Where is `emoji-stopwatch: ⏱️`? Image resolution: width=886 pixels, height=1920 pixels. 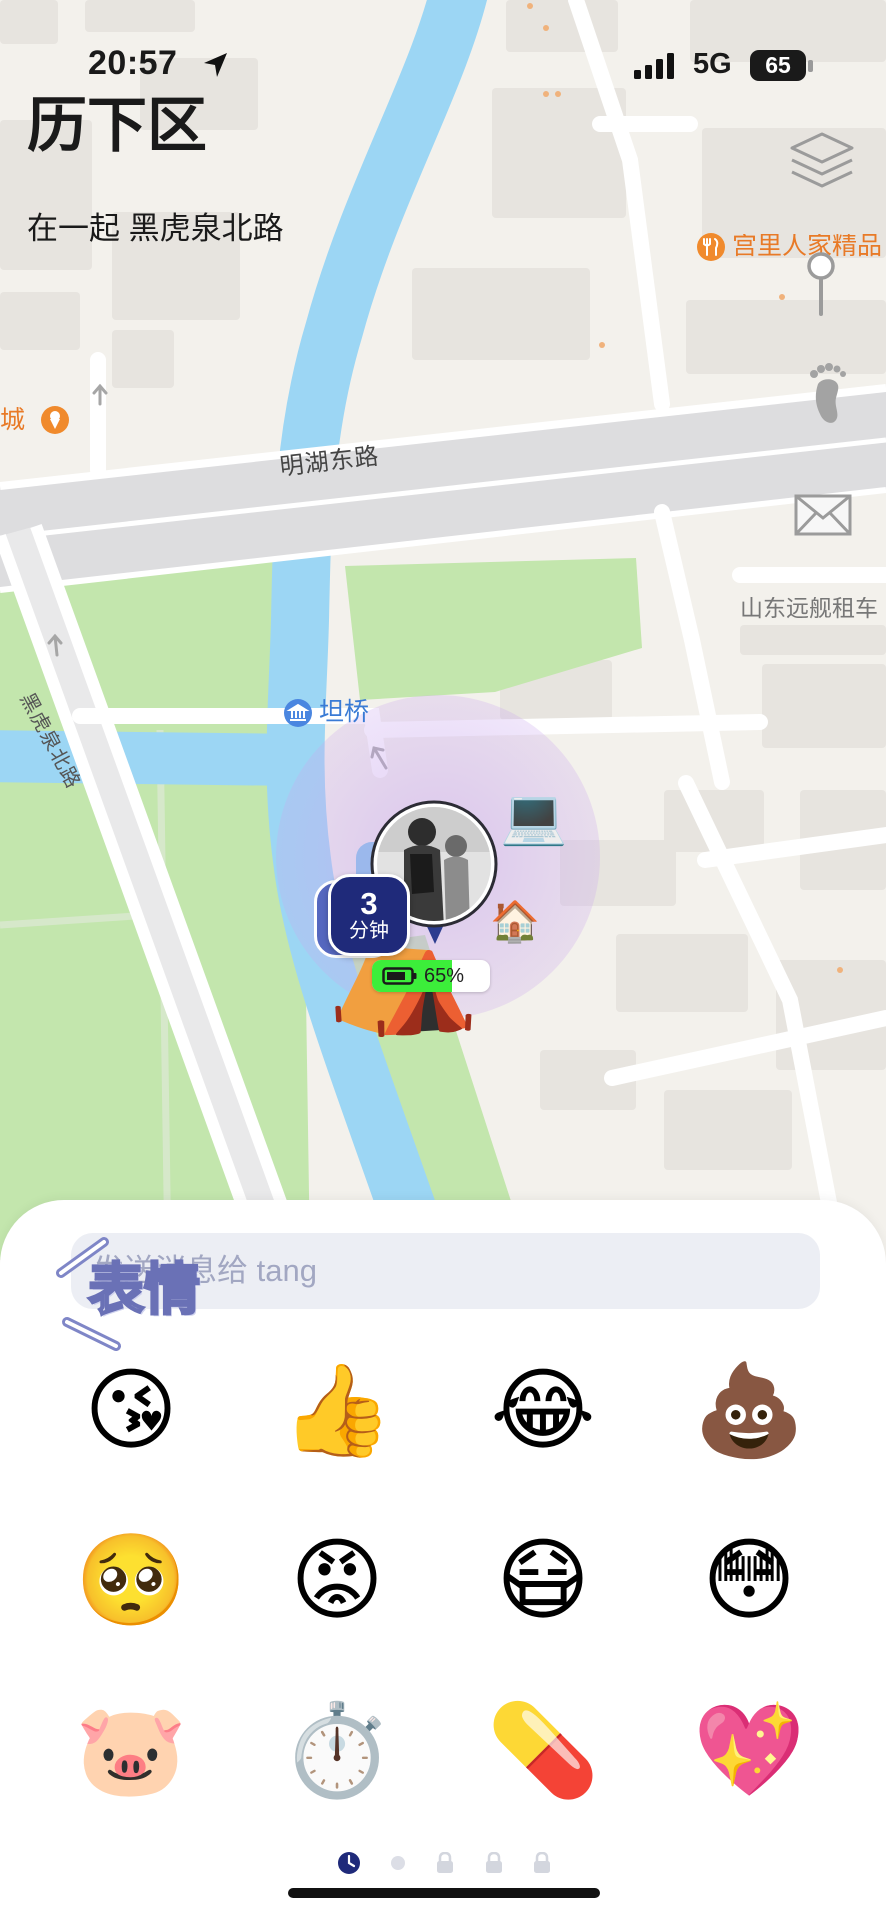
emoji-stopwatch: ⏱️ is located at coordinates (337, 1751).